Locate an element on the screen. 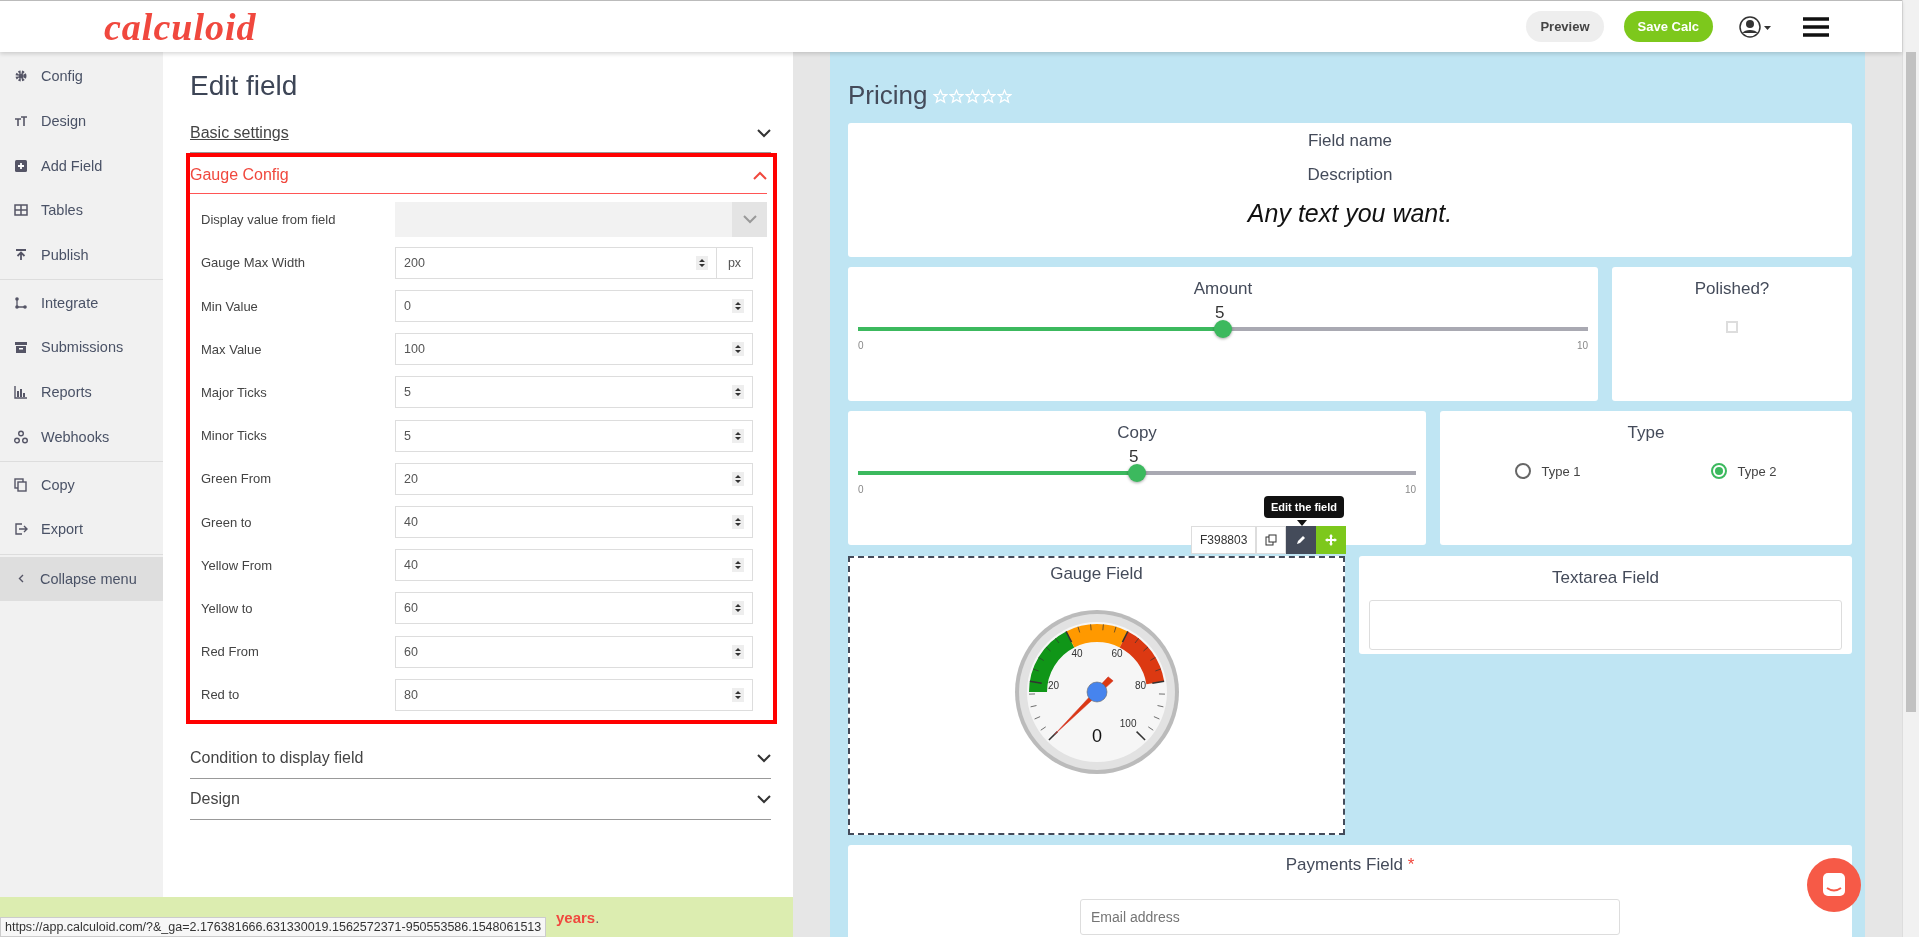 The image size is (1919, 937). field-label: Field name is located at coordinates (1350, 141).